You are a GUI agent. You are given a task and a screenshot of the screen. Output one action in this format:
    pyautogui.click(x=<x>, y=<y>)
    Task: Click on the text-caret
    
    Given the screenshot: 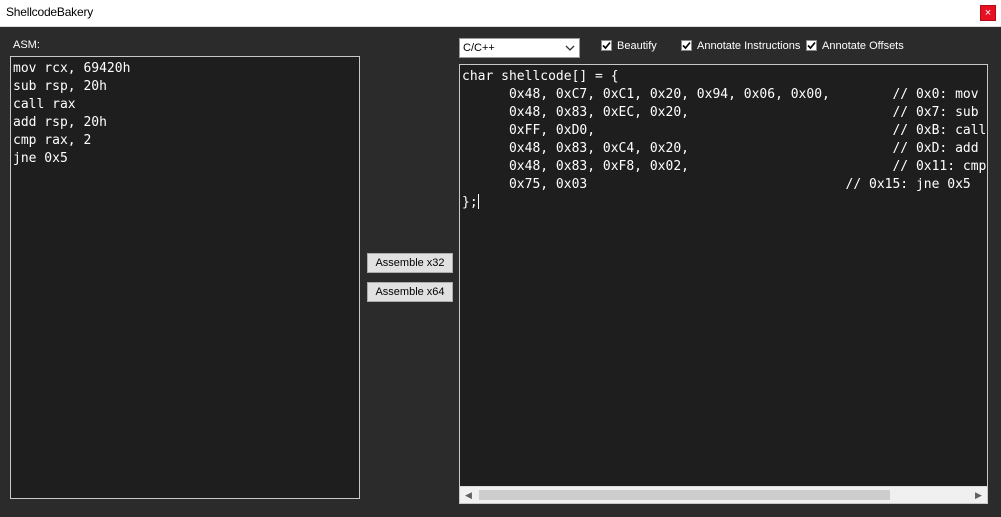 What is the action you would take?
    pyautogui.click(x=478, y=201)
    